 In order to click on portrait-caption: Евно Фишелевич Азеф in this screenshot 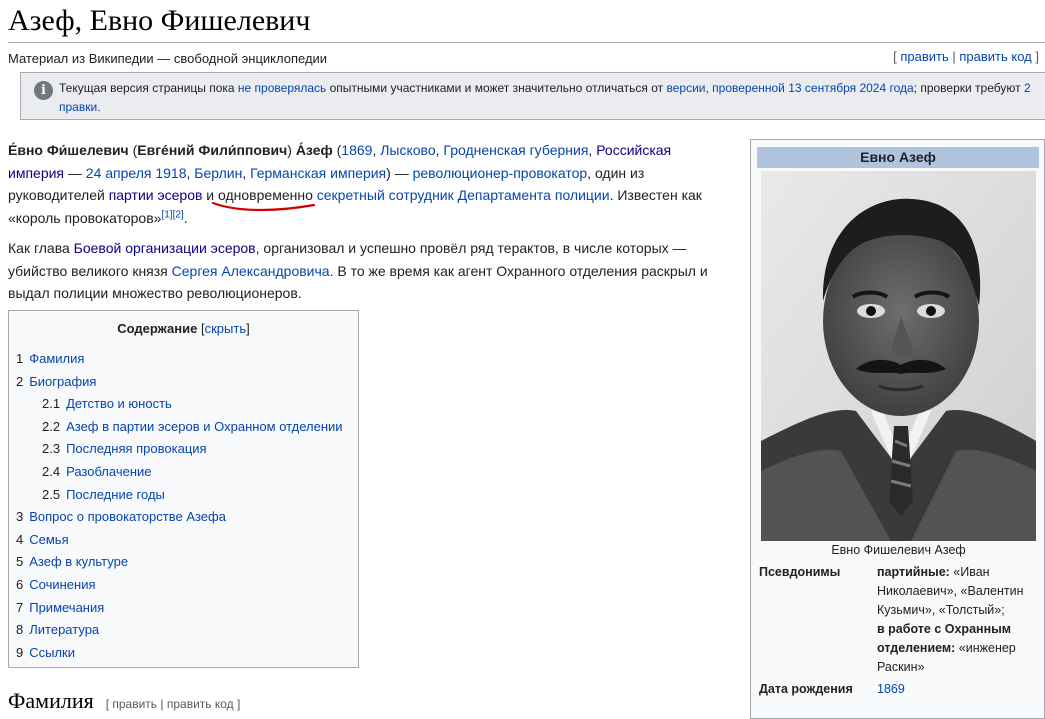, I will do `click(898, 550)`.